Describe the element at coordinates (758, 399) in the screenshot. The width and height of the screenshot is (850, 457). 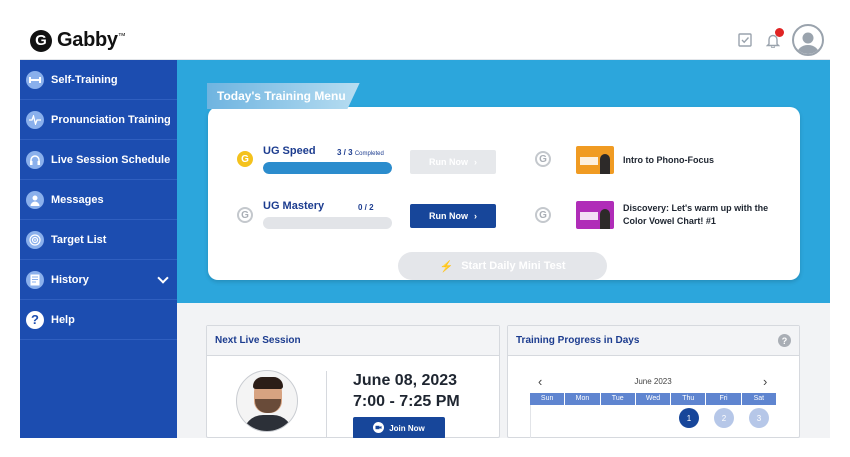
I see `weekday: Sat` at that location.